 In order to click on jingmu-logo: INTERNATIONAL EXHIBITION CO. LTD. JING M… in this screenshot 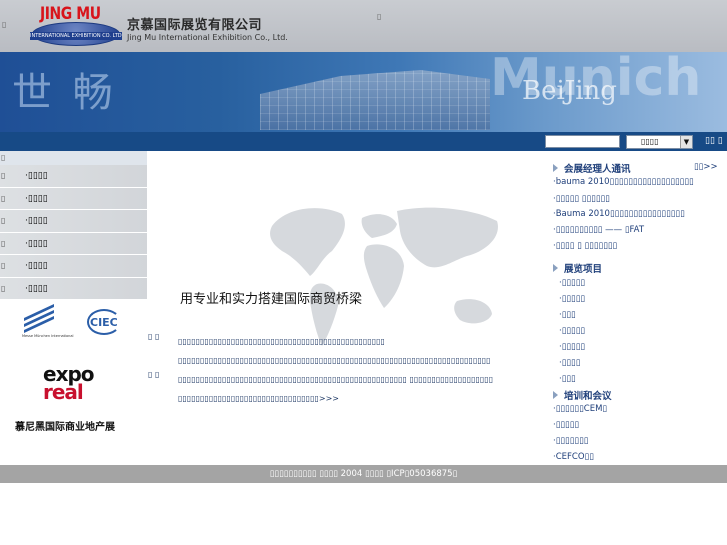, I will do `click(76, 26)`.